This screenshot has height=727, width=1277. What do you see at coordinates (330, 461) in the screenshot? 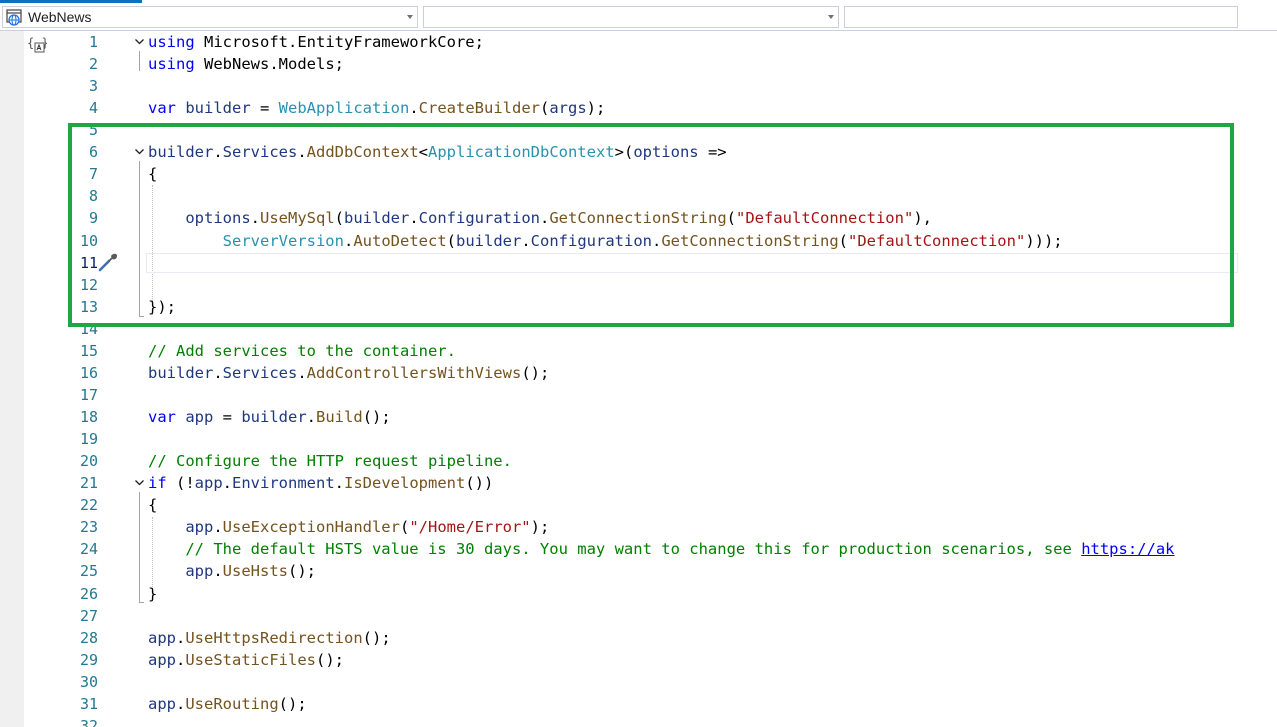
I see `code-line: // Configure the HTTP request pipeline.` at bounding box center [330, 461].